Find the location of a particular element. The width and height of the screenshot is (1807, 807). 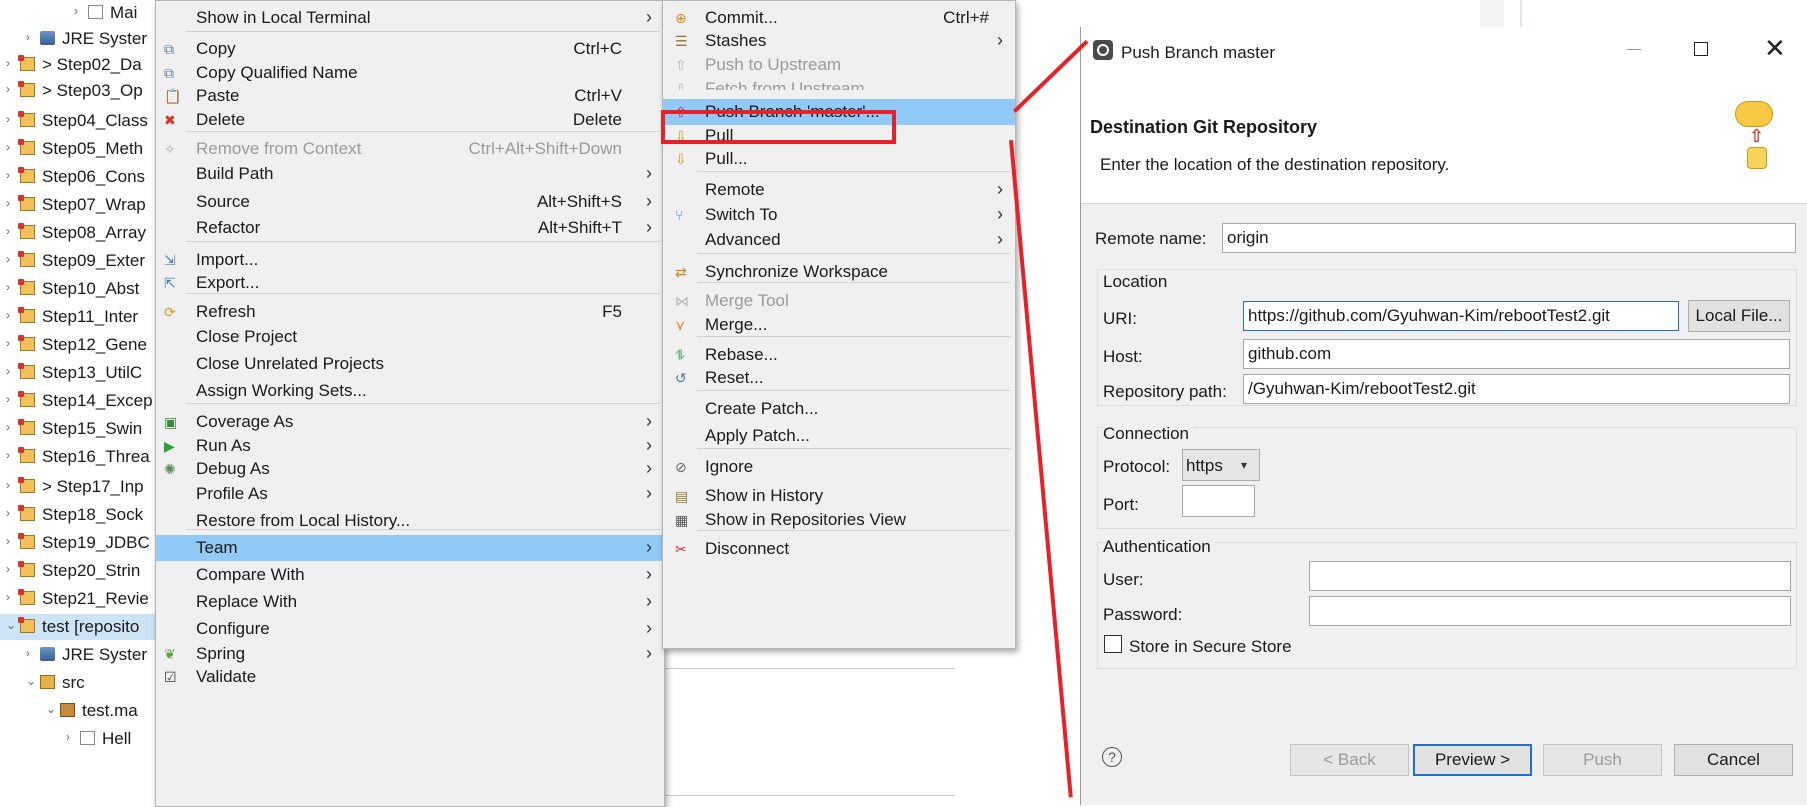

close-icon: ✕ is located at coordinates (1775, 48).